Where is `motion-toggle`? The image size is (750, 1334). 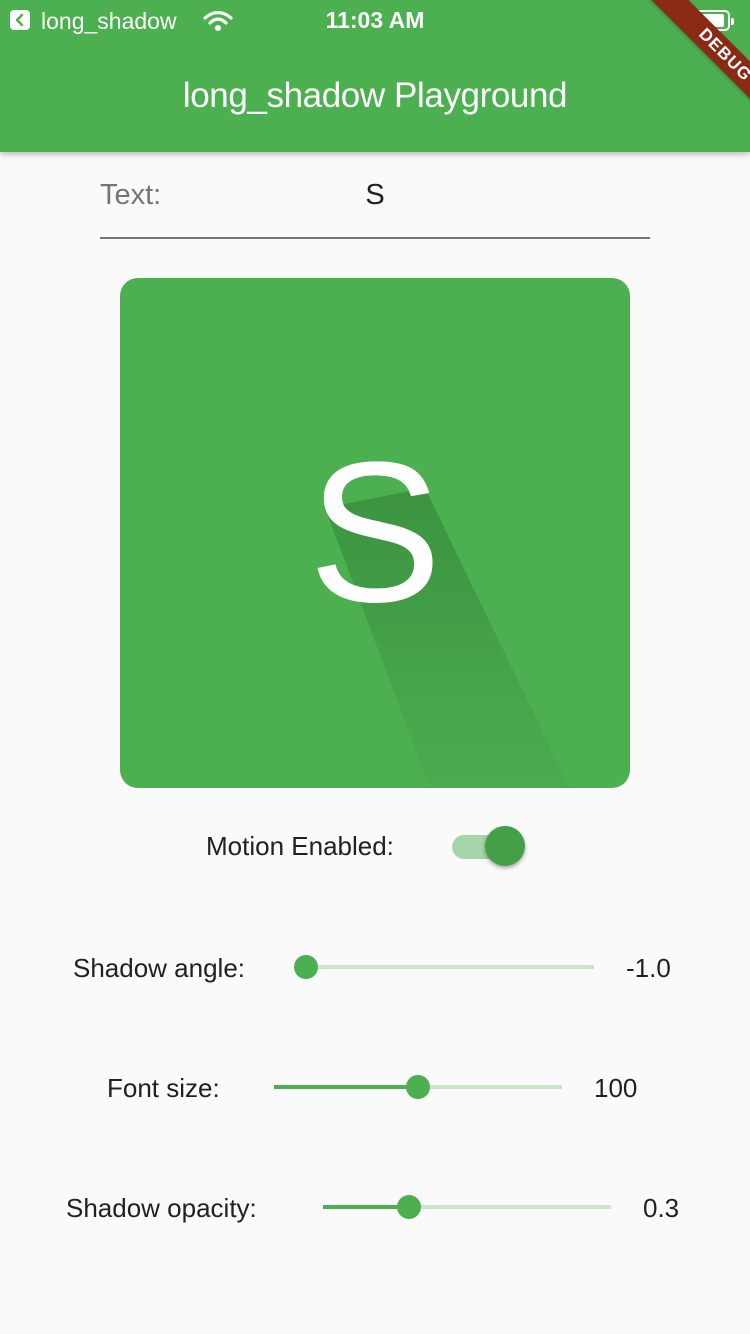
motion-toggle is located at coordinates (488, 846).